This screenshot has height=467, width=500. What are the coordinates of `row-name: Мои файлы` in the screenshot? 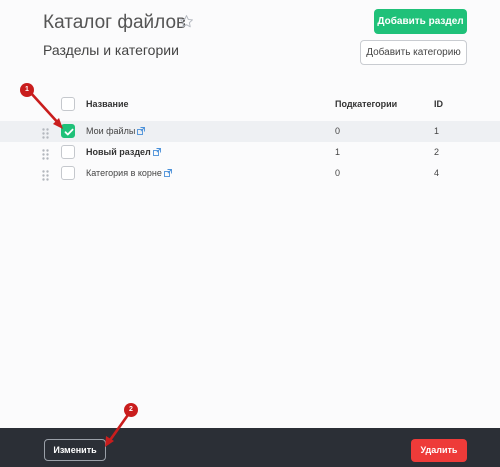 It's located at (116, 131).